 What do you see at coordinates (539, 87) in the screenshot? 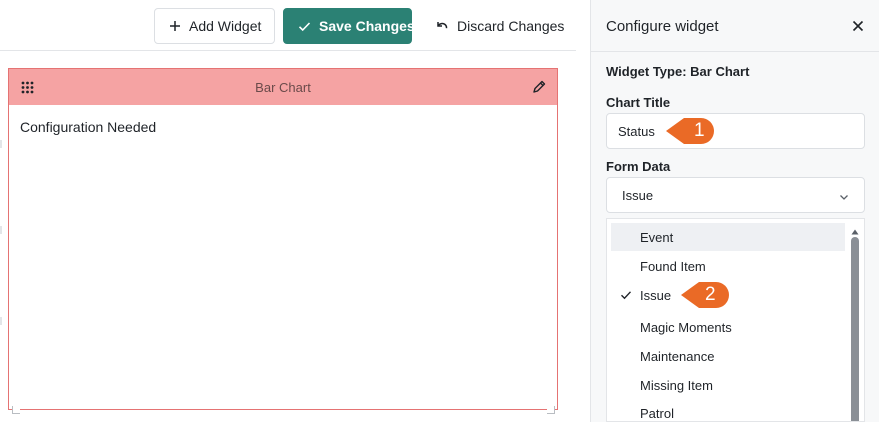
I see `pencil-icon` at bounding box center [539, 87].